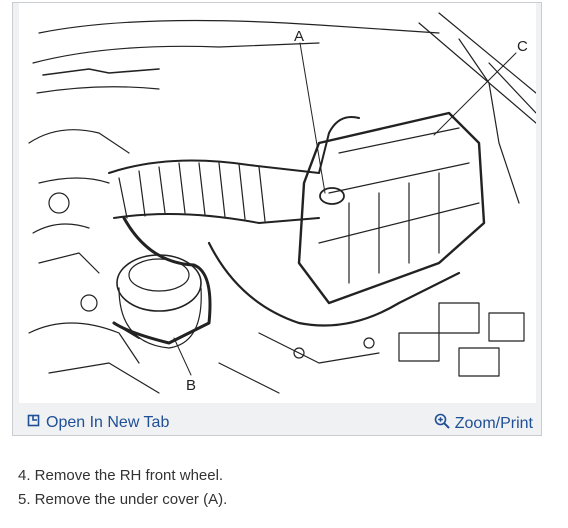  What do you see at coordinates (299, 36) in the screenshot?
I see `callout-a-label: A` at bounding box center [299, 36].